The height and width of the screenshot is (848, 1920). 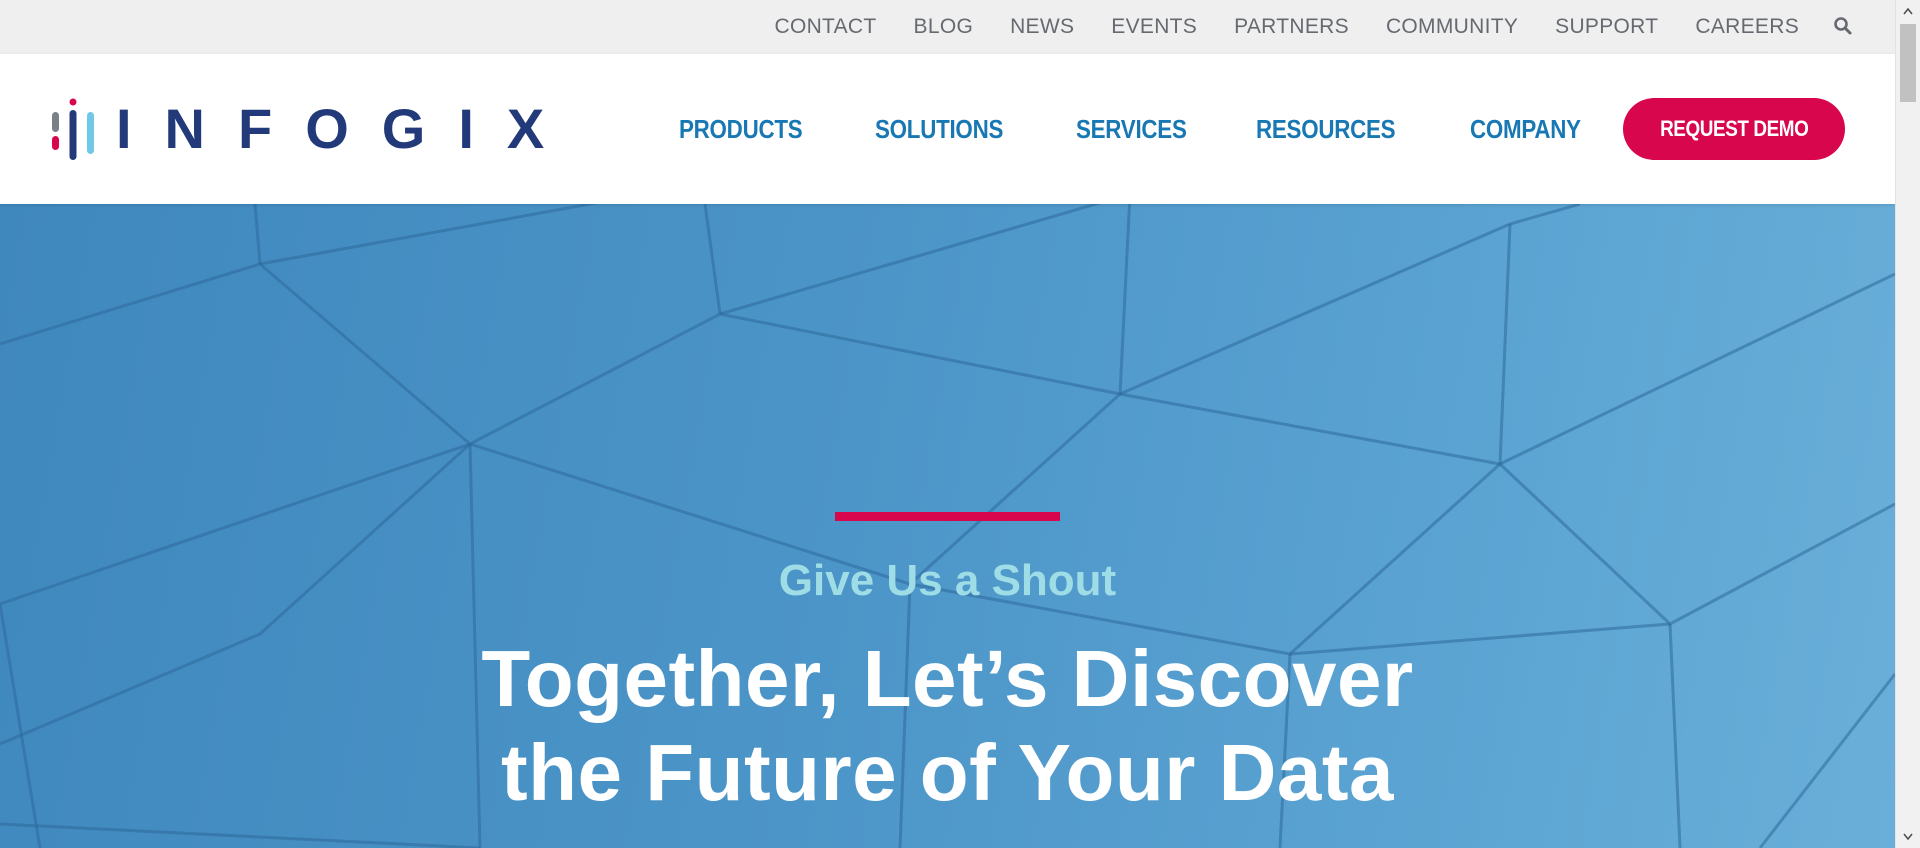 I want to click on scrollbar-thumb, so click(x=1908, y=63).